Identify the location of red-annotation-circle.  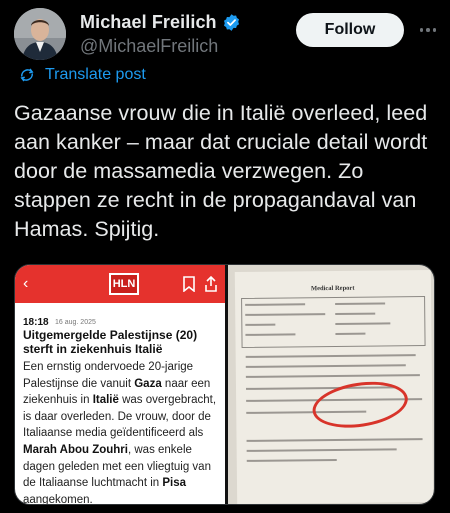
(360, 404).